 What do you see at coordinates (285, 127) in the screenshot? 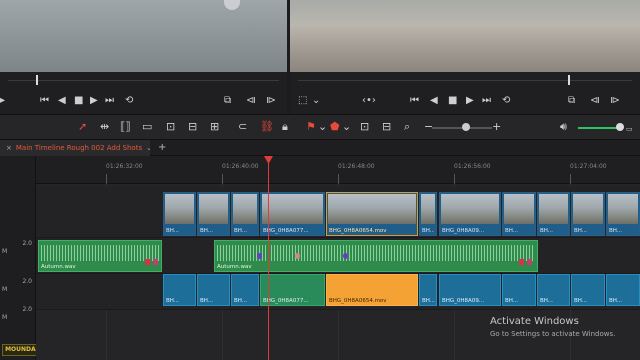
I see `lock-icon: 🔒︎` at bounding box center [285, 127].